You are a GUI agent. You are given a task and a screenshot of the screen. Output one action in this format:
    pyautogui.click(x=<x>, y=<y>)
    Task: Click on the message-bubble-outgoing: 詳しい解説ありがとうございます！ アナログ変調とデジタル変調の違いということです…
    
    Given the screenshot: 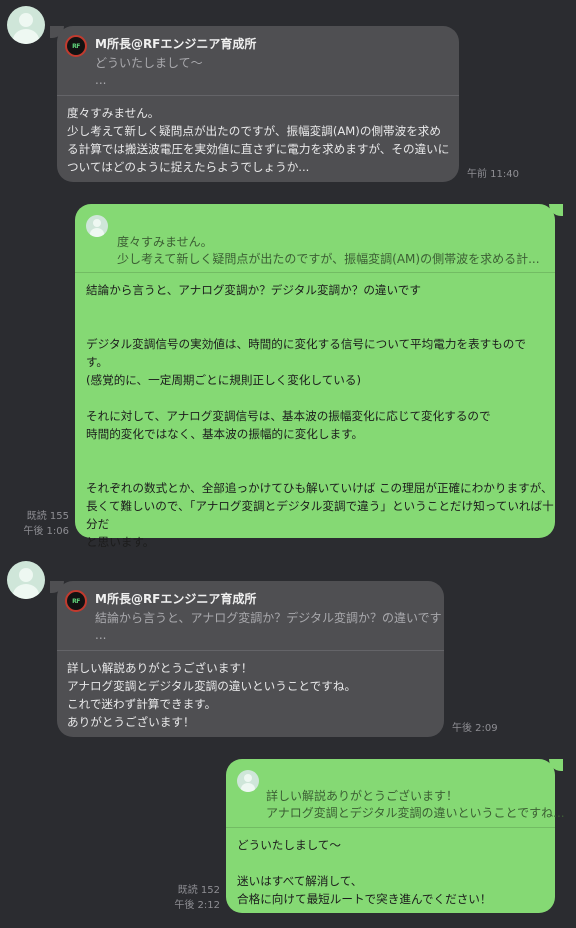 What is the action you would take?
    pyautogui.click(x=395, y=836)
    